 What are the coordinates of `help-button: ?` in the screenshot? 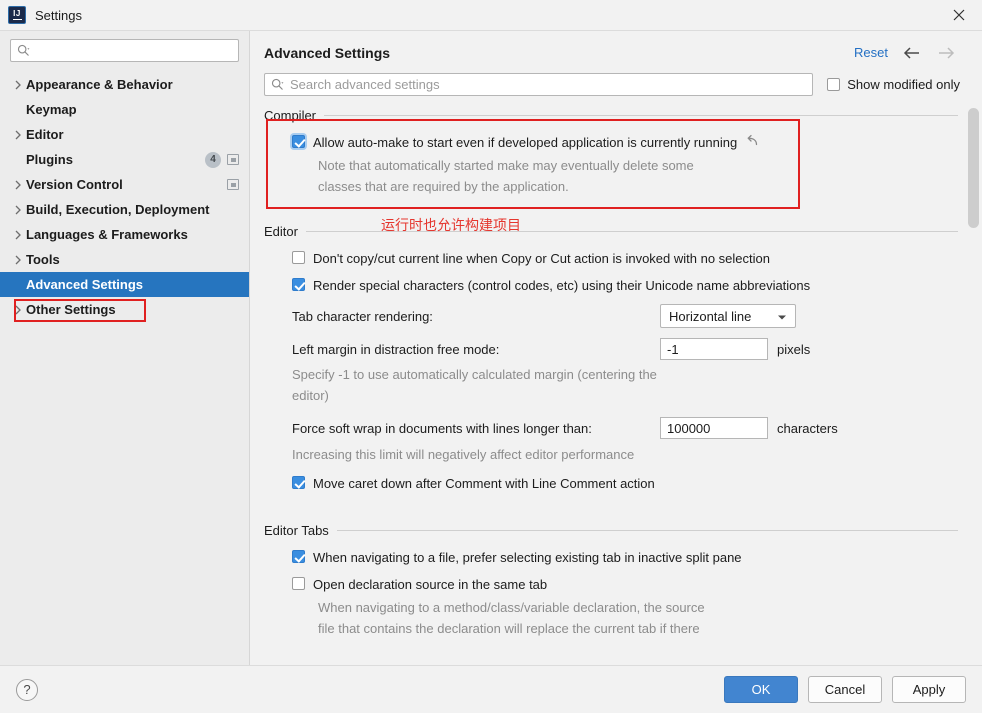 It's located at (27, 689).